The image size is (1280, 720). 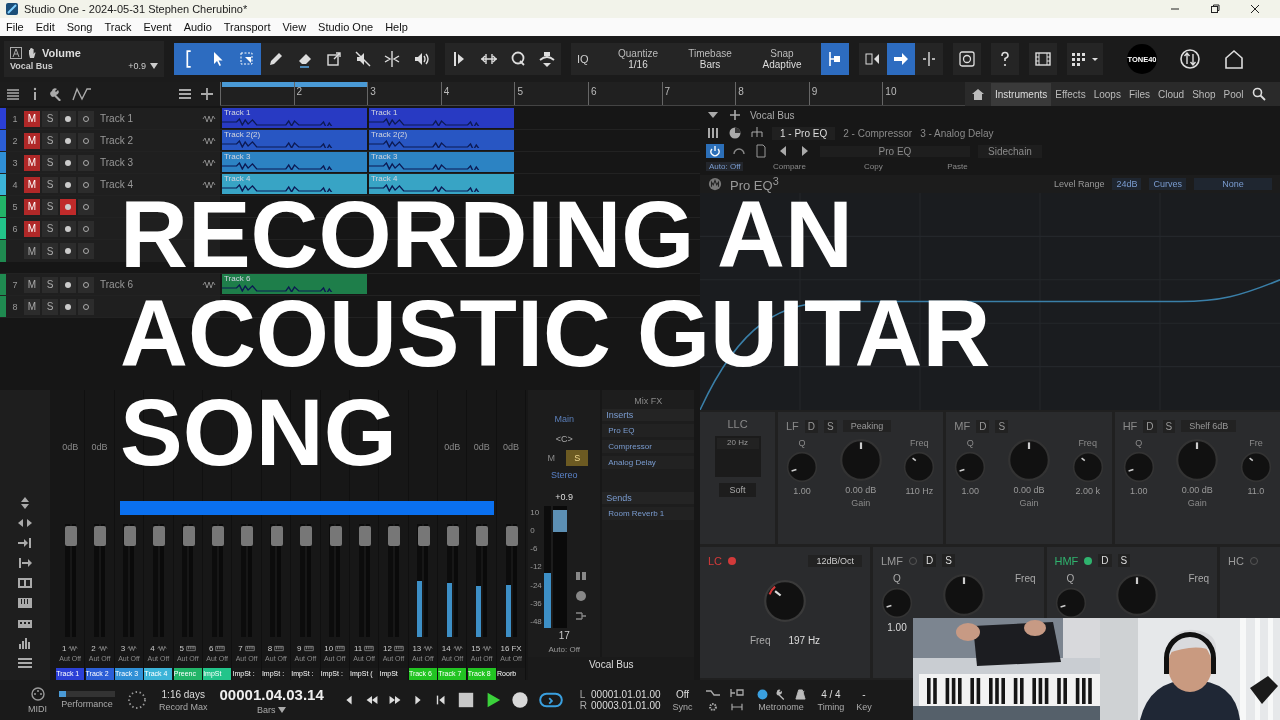 I want to click on filter-type-dropdown: Peaking, so click(x=867, y=426).